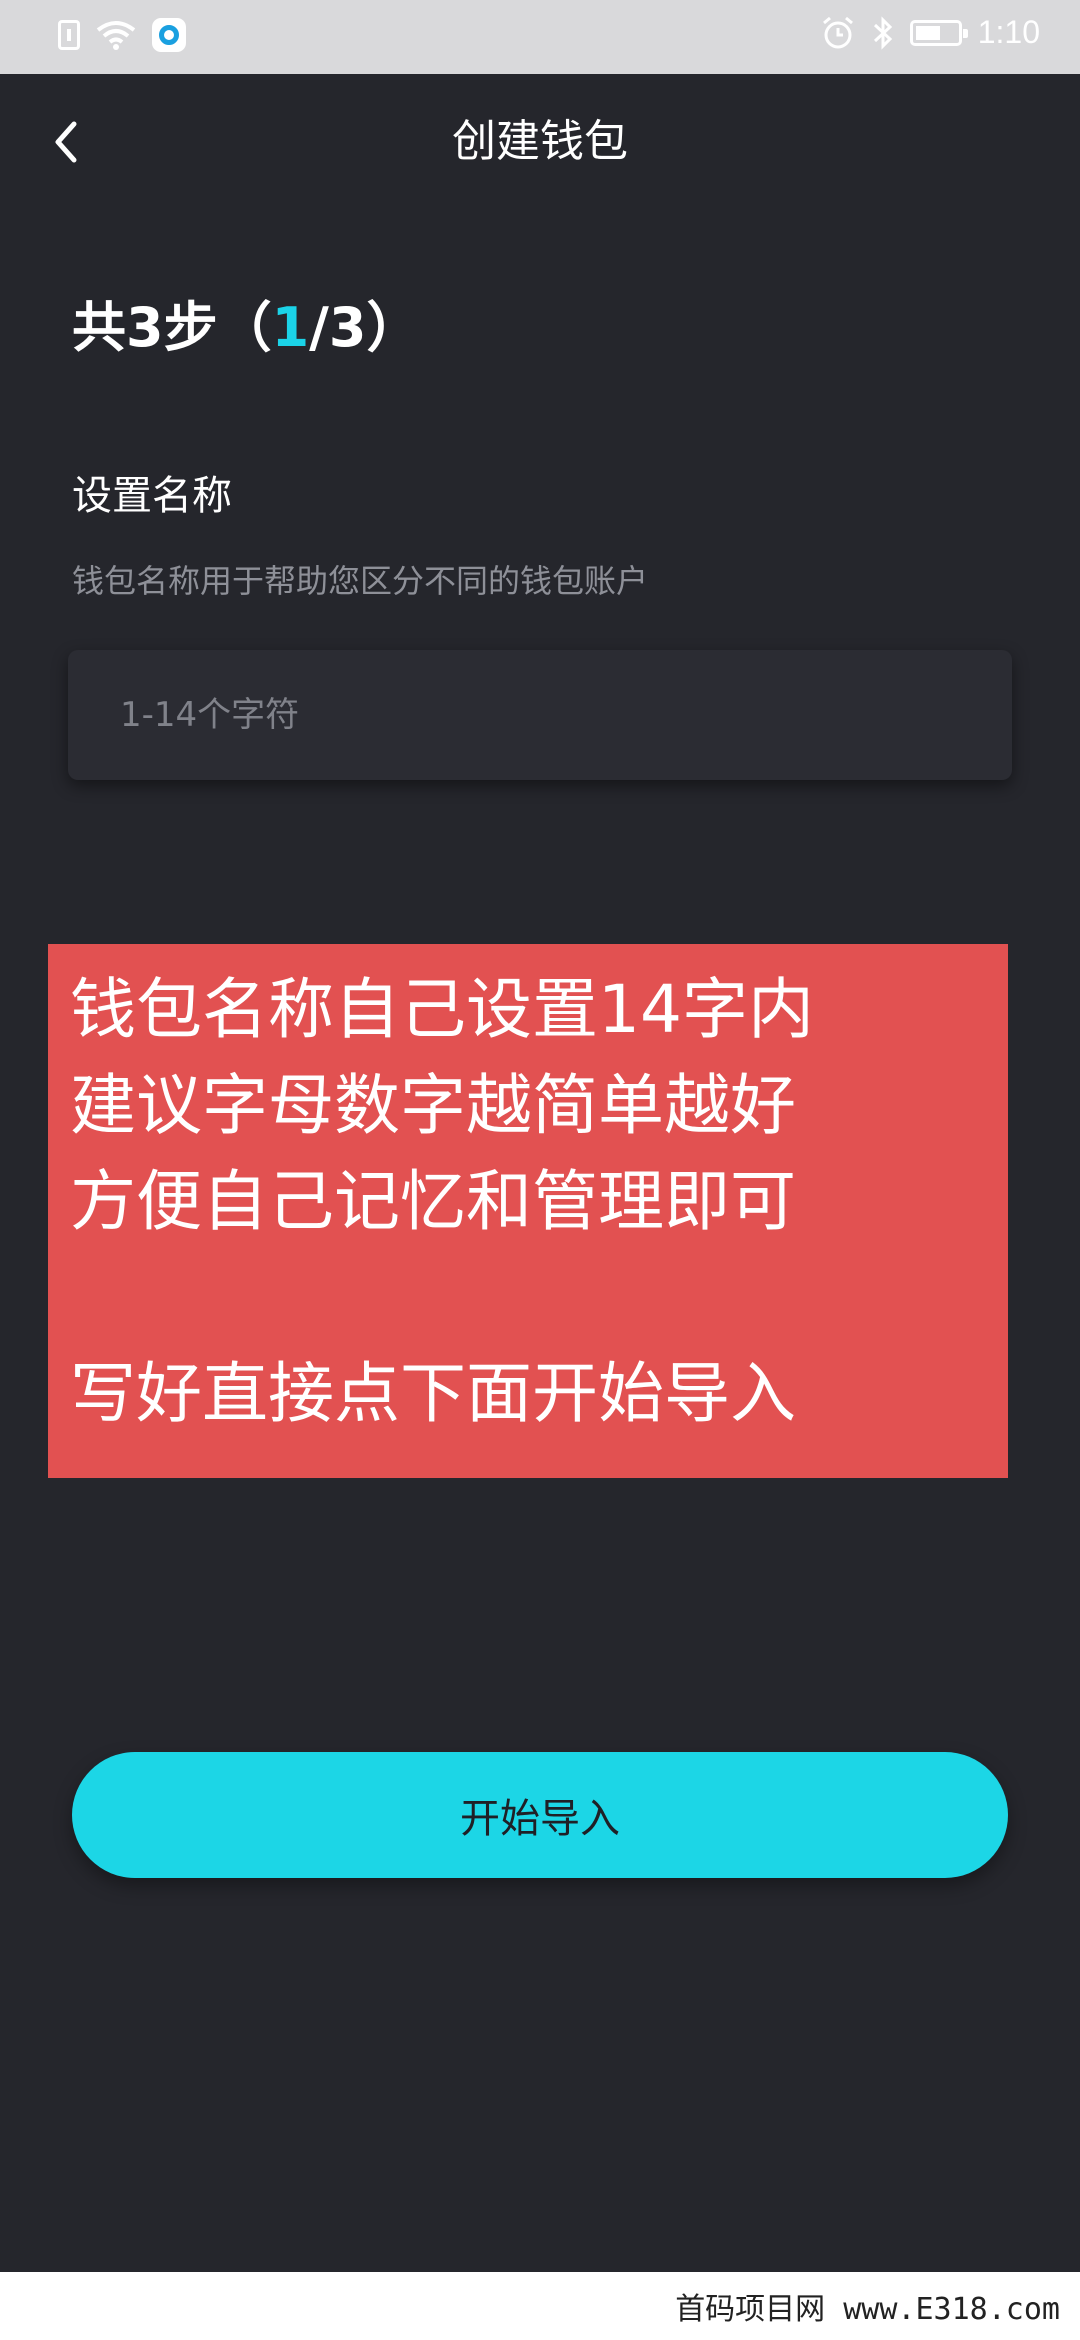 The height and width of the screenshot is (2340, 1080). Describe the element at coordinates (360, 581) in the screenshot. I see `wallet-name-hint: 钱包名称用于帮助您区分不同的钱包账户` at that location.